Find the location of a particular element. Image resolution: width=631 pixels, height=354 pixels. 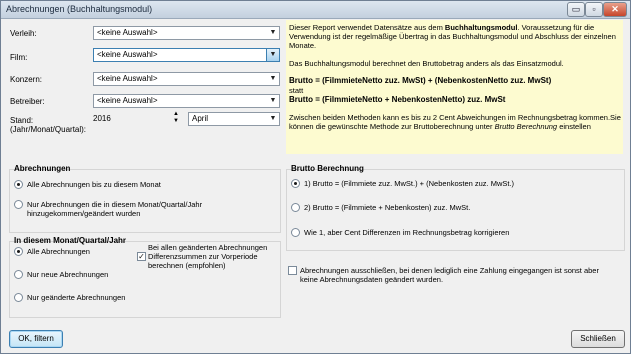

film-label: Film: is located at coordinates (19, 57).